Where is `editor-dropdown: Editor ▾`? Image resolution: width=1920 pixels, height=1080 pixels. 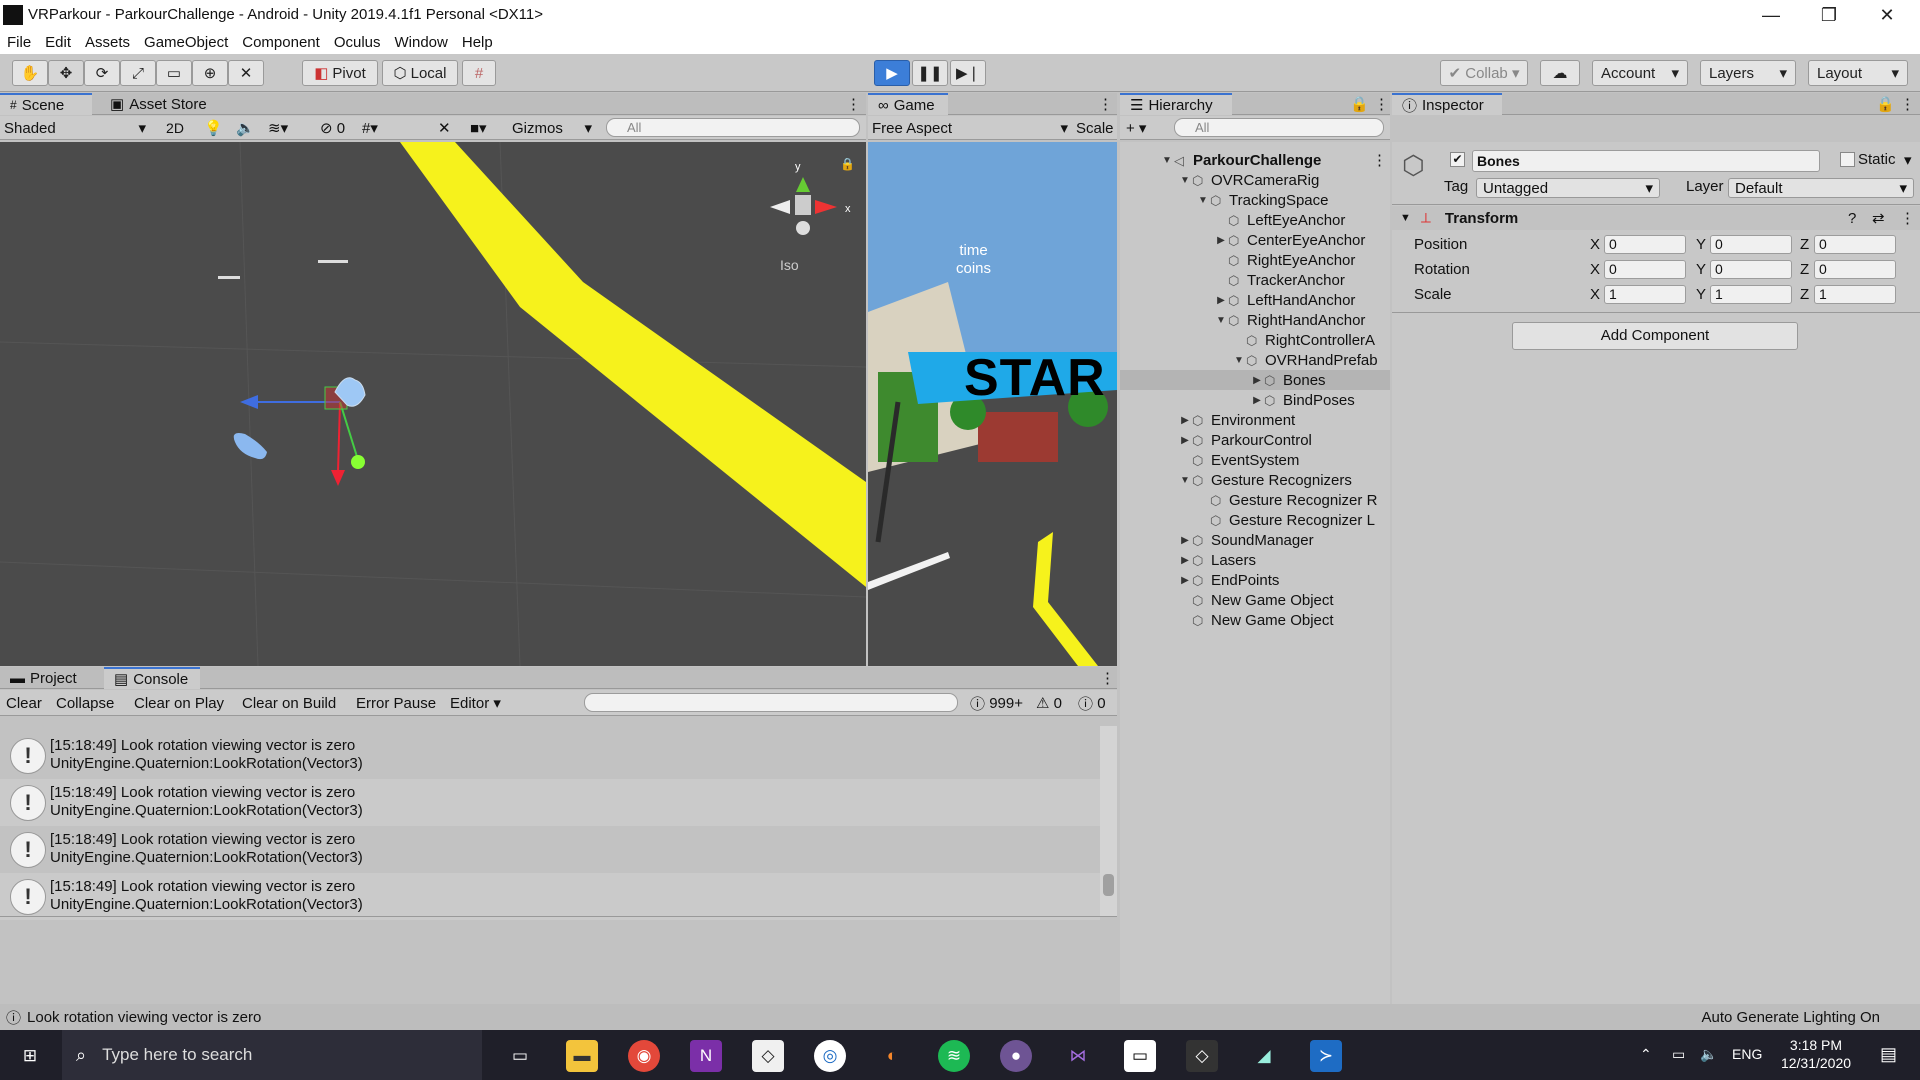
editor-dropdown: Editor ▾ is located at coordinates (475, 703).